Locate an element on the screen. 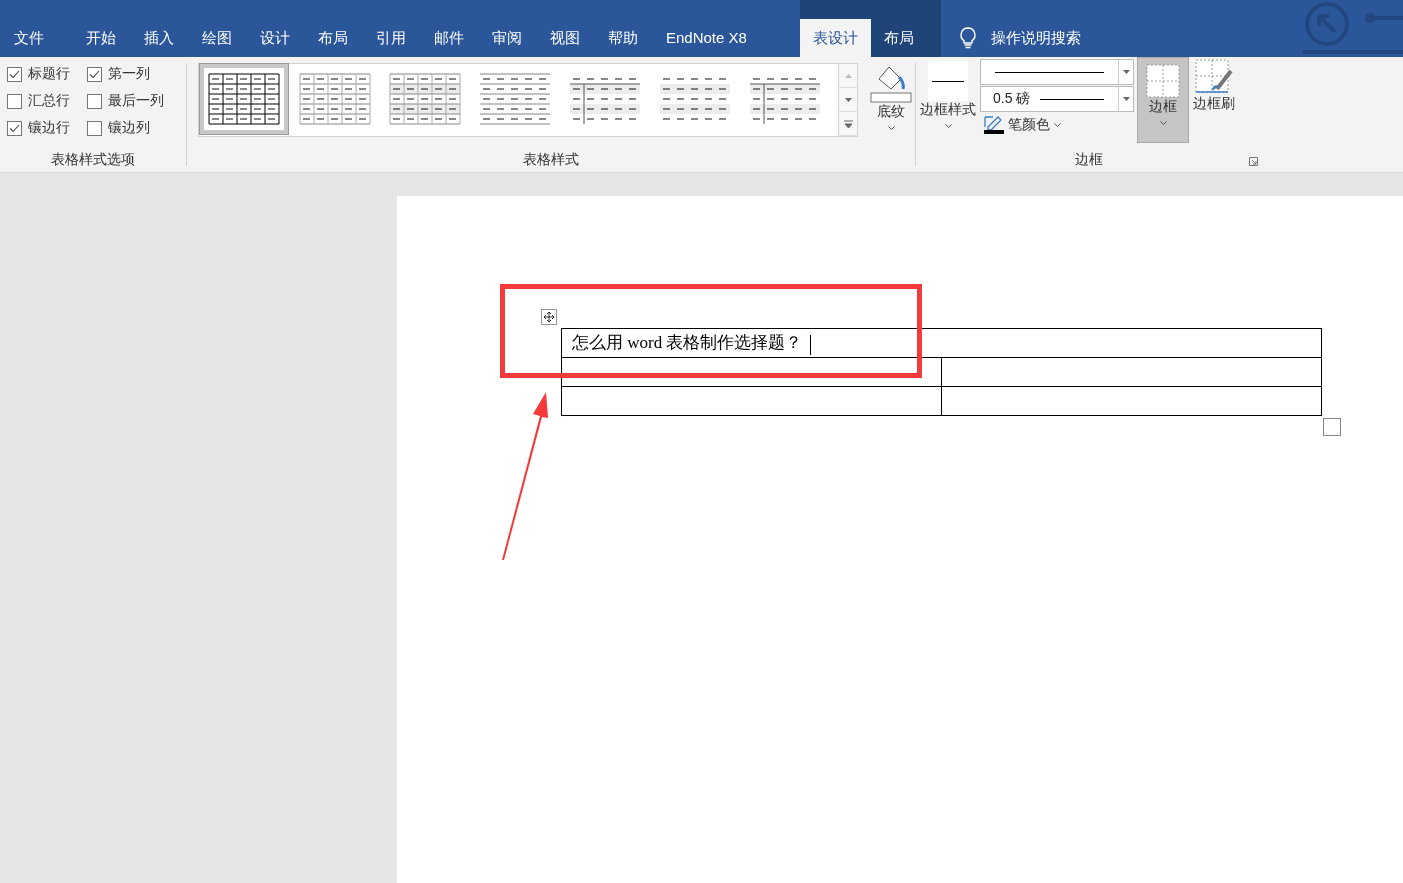 The width and height of the screenshot is (1403, 883). checkbox-label: 第一列 is located at coordinates (129, 74).